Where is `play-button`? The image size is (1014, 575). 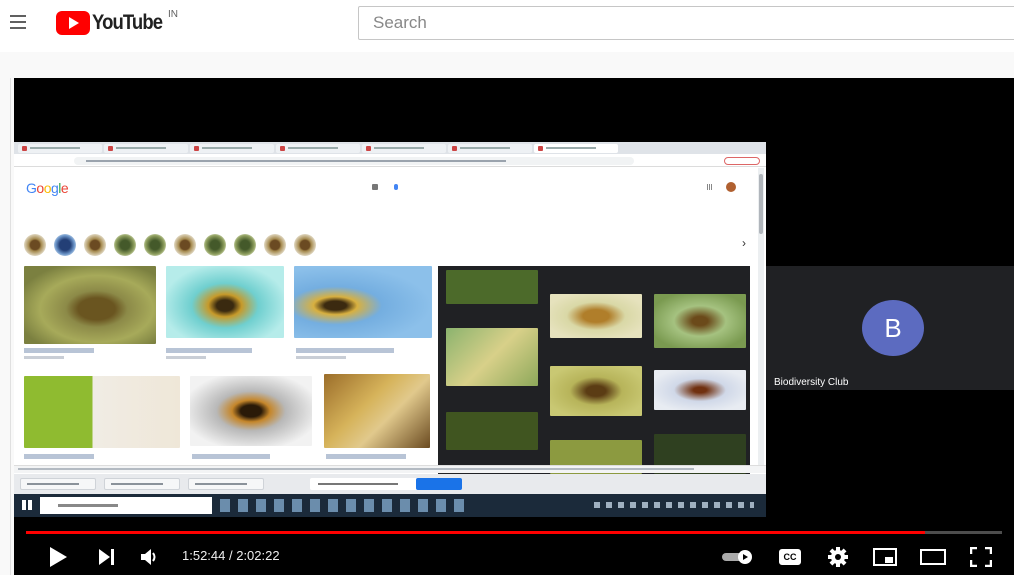 play-button is located at coordinates (58, 556).